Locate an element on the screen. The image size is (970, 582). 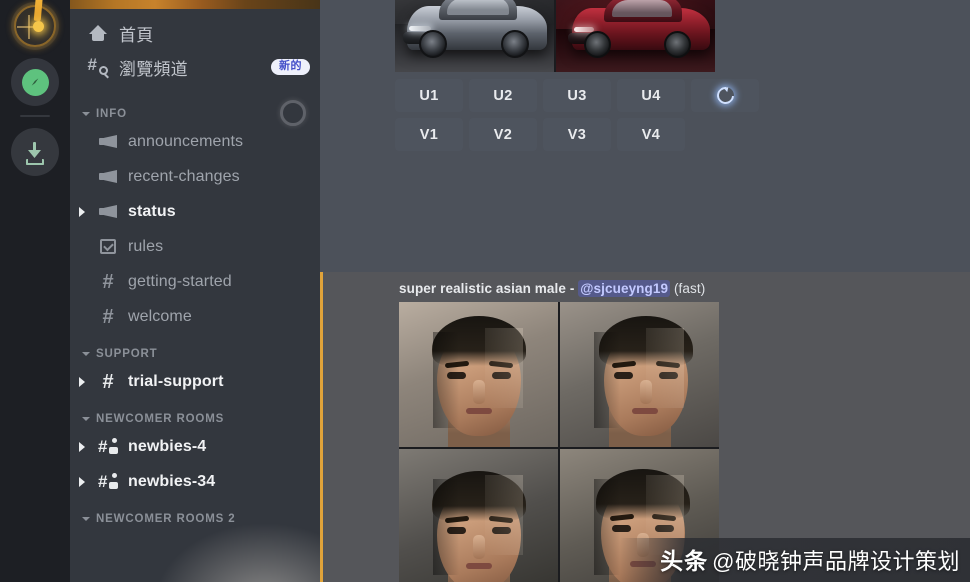
channel-group-support-title: SUPPORT is located at coordinates (127, 354).